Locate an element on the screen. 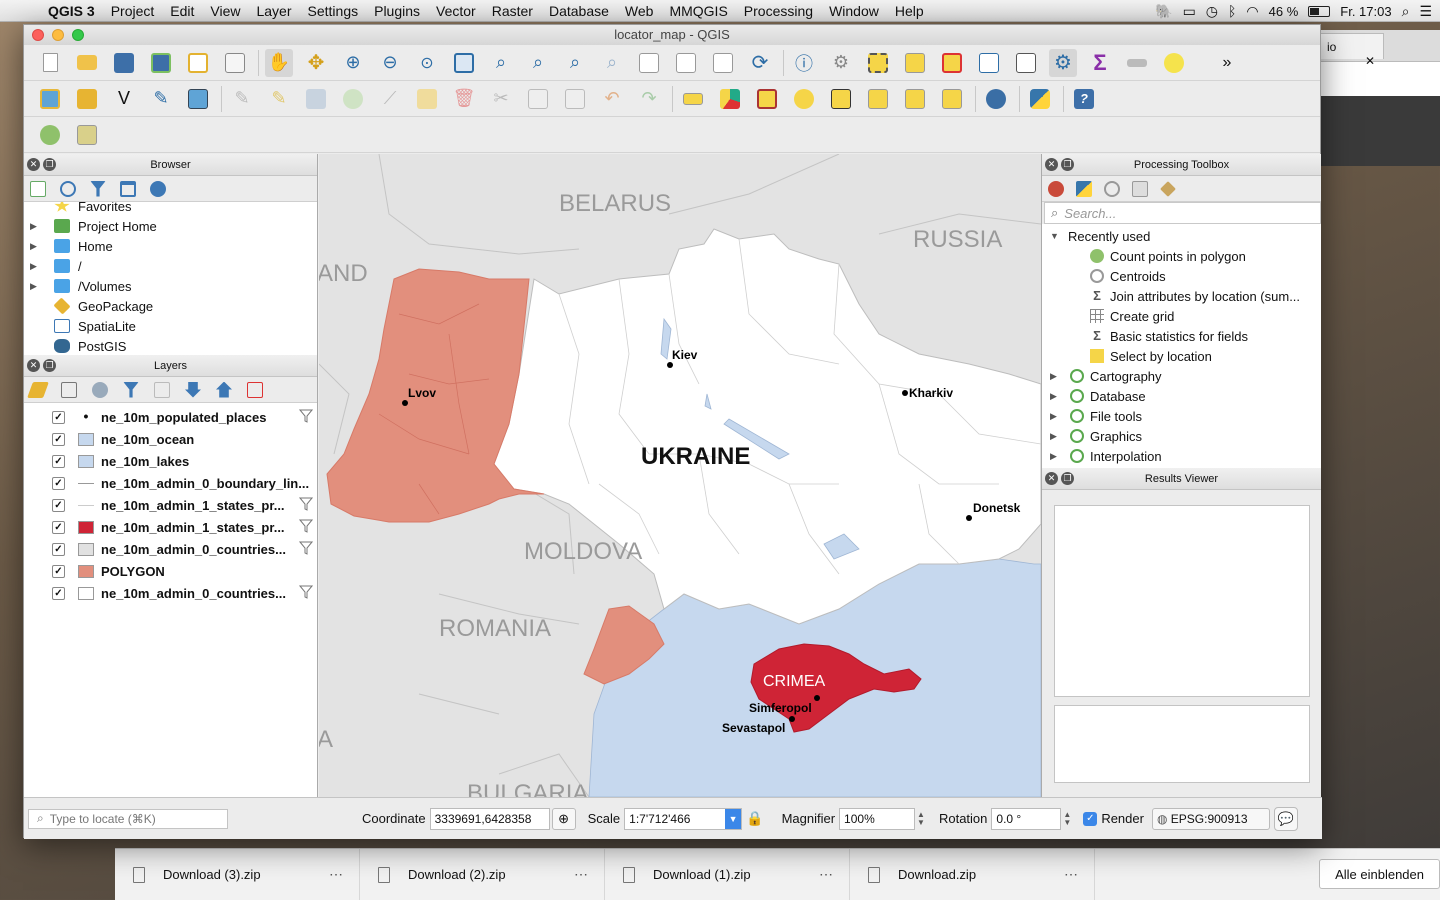 The width and height of the screenshot is (1440, 900). modify-attributes-button is located at coordinates (427, 99).